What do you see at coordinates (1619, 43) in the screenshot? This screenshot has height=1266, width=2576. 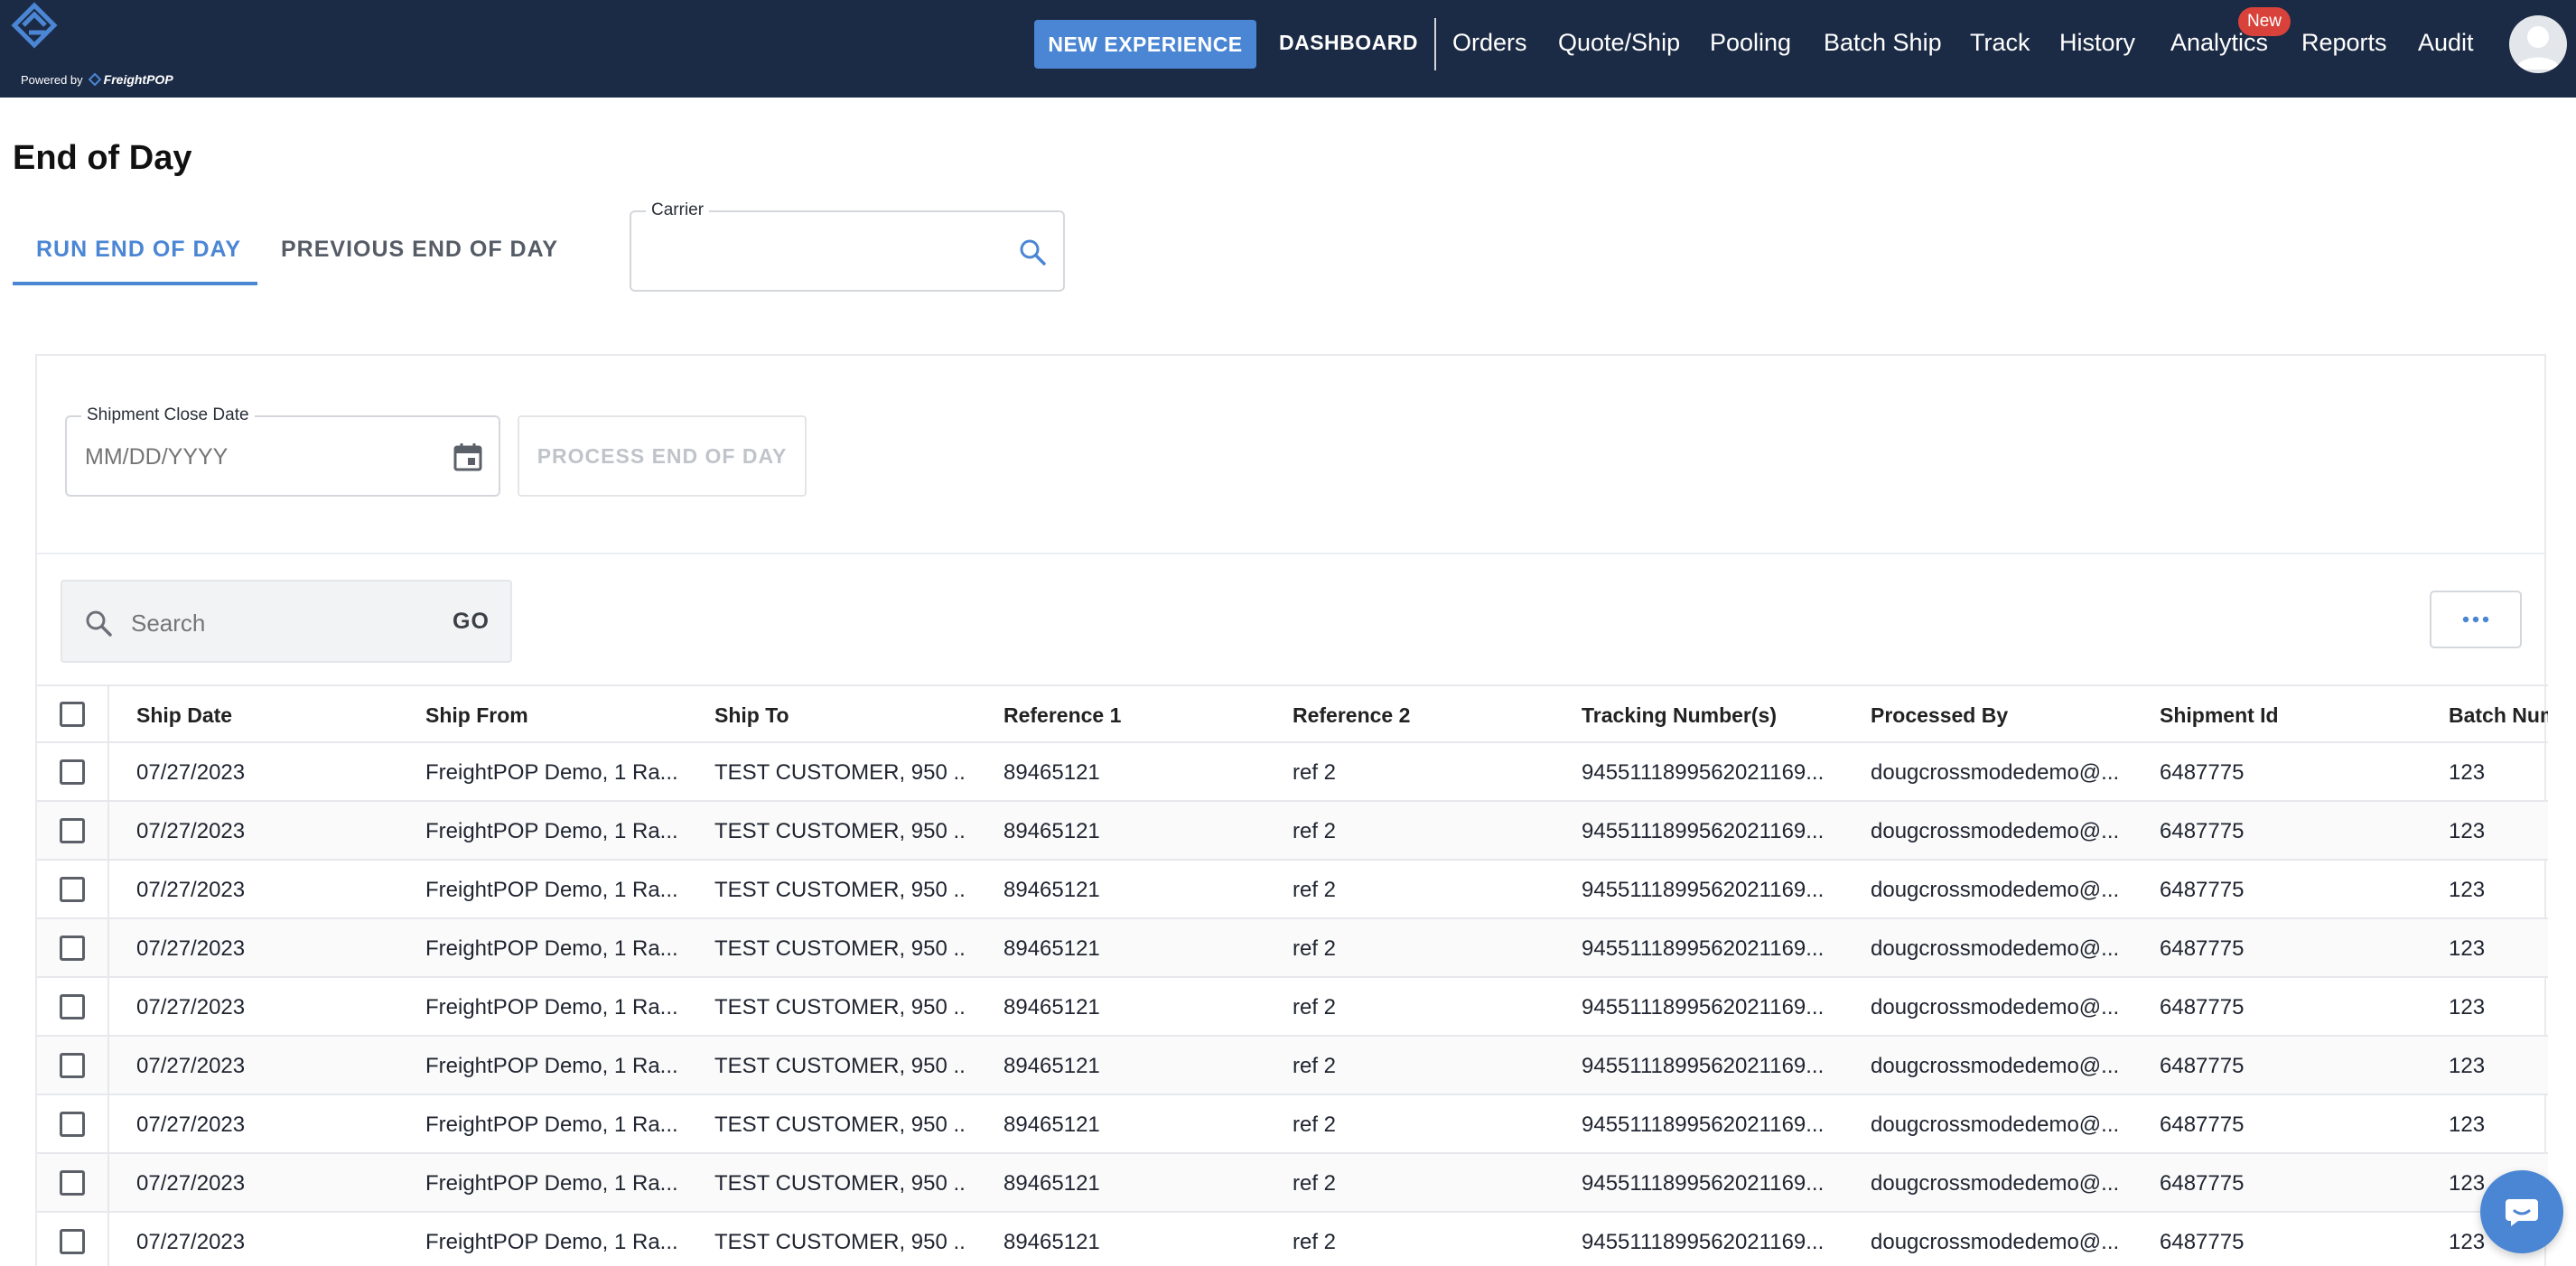 I see `nav-quote-ship: Quote/Ship` at bounding box center [1619, 43].